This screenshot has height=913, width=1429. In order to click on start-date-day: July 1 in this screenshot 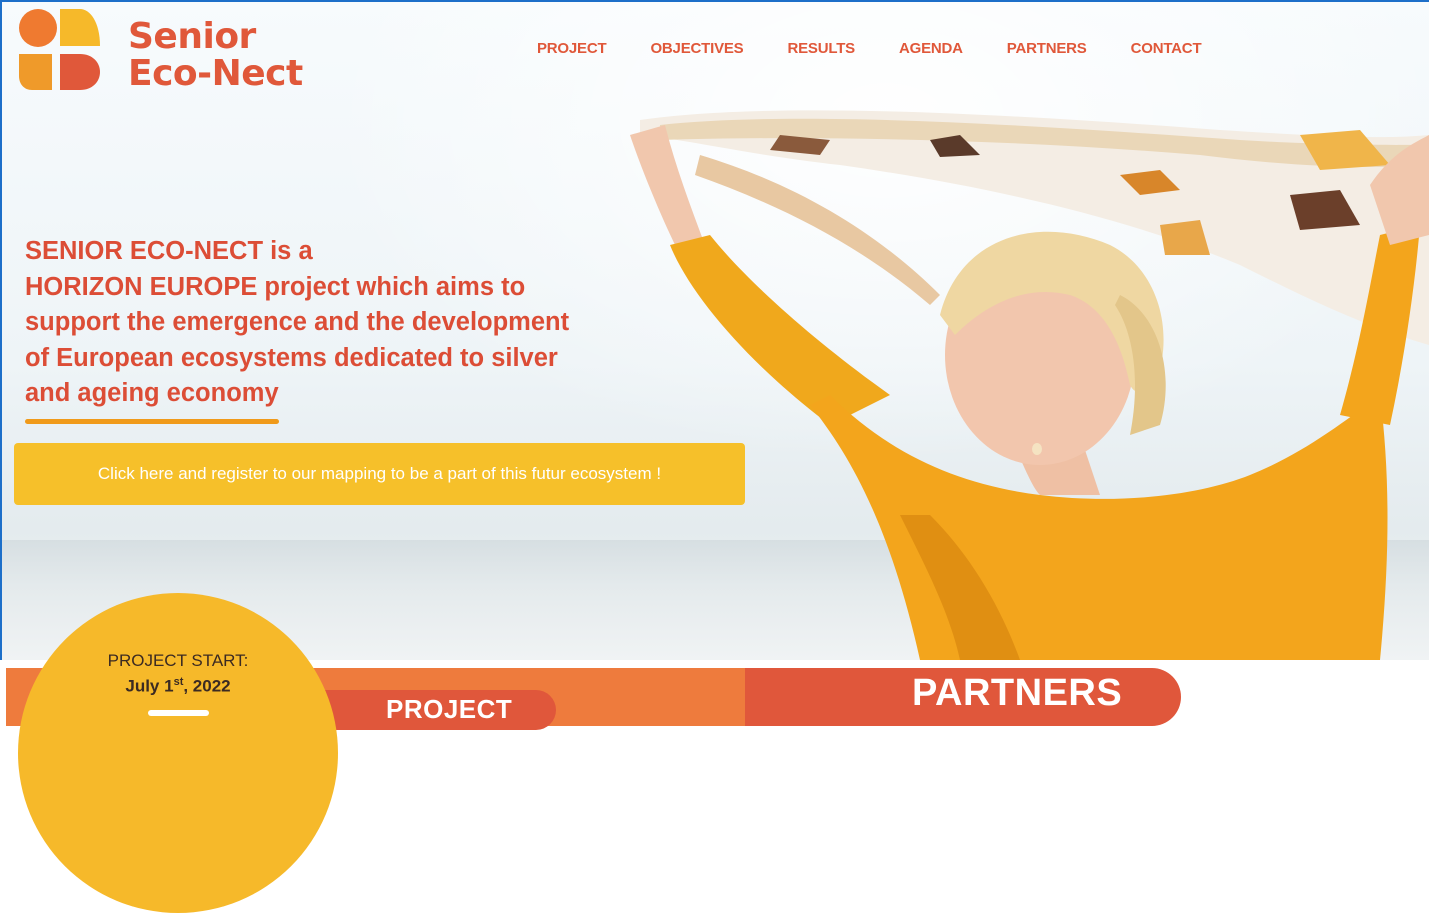, I will do `click(149, 686)`.